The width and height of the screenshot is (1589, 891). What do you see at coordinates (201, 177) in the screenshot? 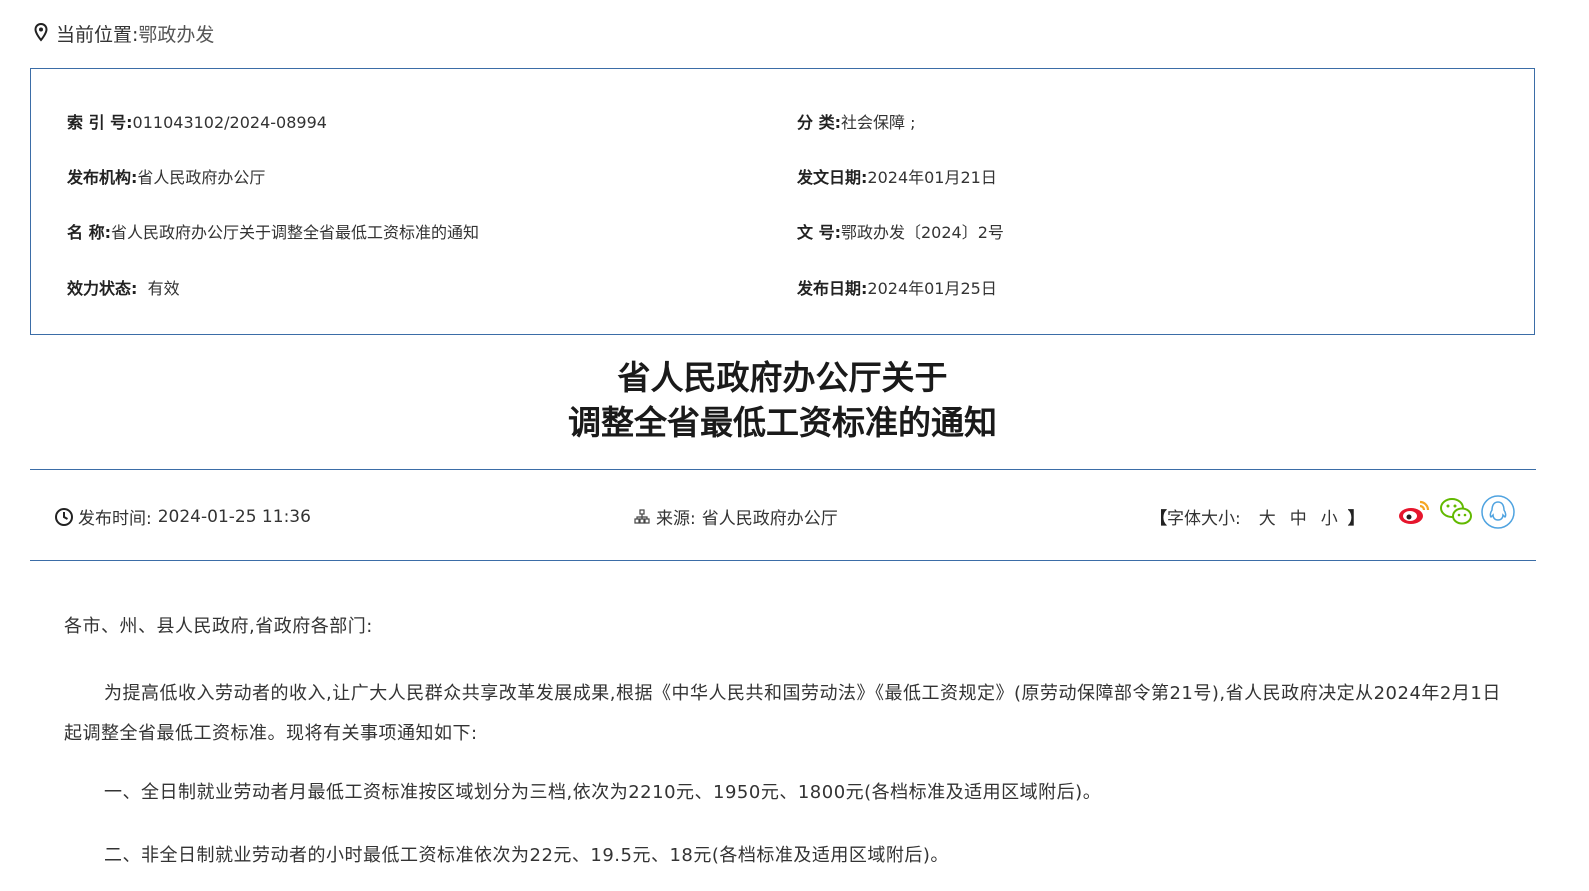
I see `meta-issuer-value: 省人民政府办公厅` at bounding box center [201, 177].